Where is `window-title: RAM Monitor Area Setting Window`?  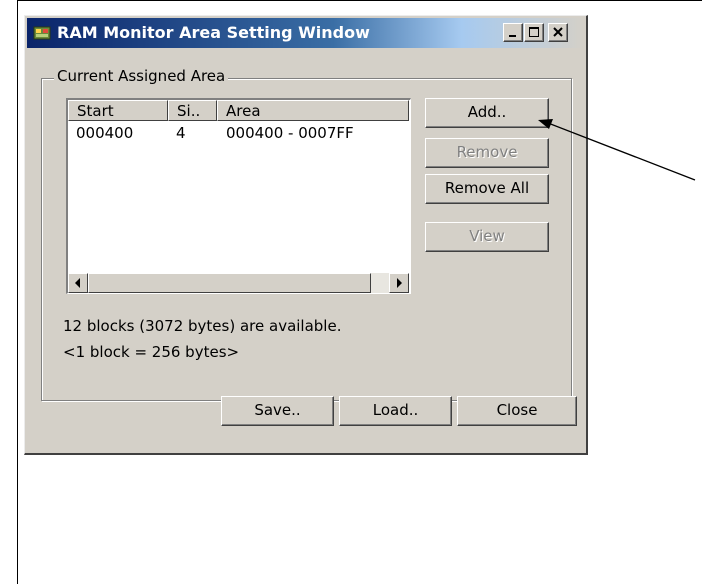 window-title: RAM Monitor Area Setting Window is located at coordinates (213, 32).